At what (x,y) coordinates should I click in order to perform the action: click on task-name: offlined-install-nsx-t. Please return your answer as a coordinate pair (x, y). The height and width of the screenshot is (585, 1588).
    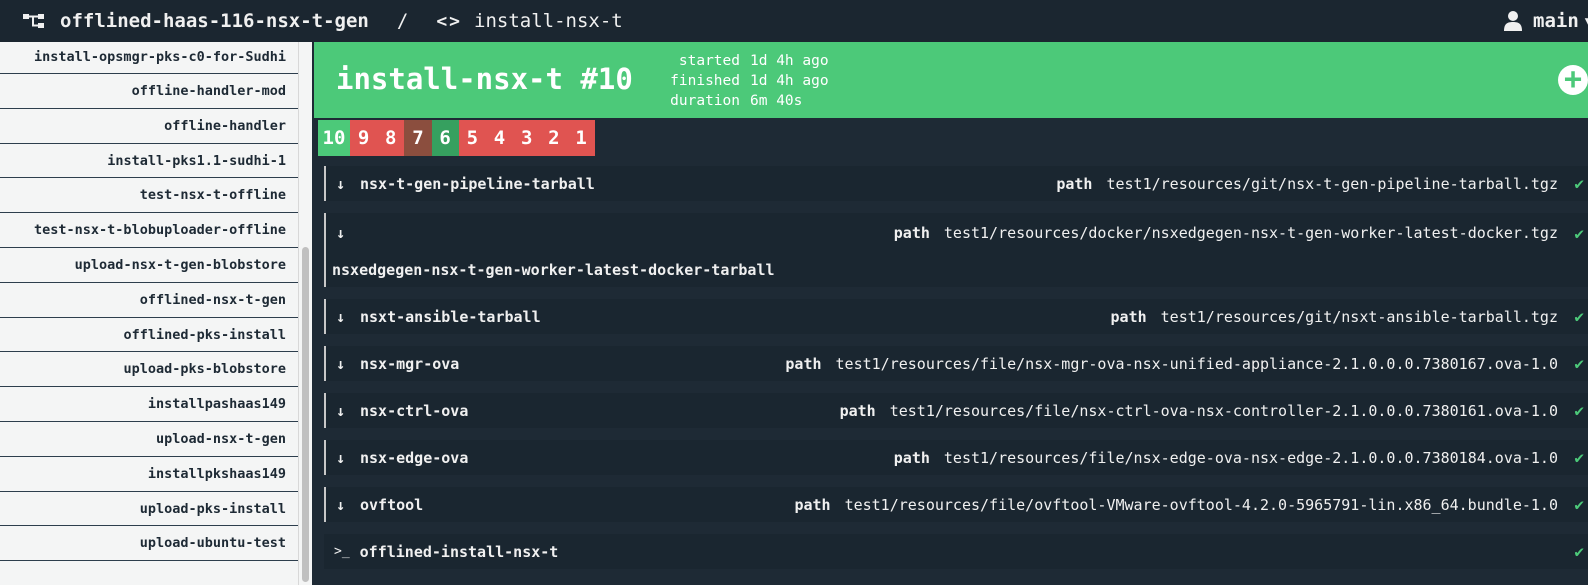
    Looking at the image, I should click on (459, 551).